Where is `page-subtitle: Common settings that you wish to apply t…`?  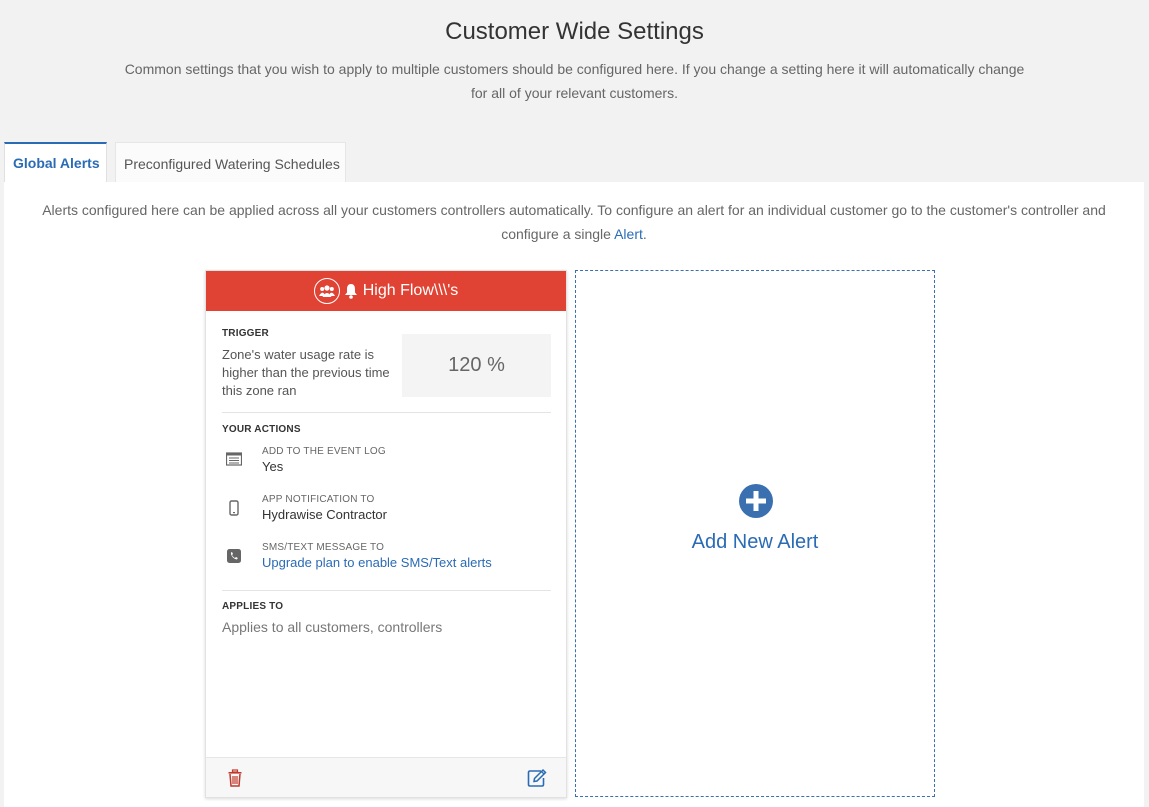 page-subtitle: Common settings that you wish to apply t… is located at coordinates (574, 81).